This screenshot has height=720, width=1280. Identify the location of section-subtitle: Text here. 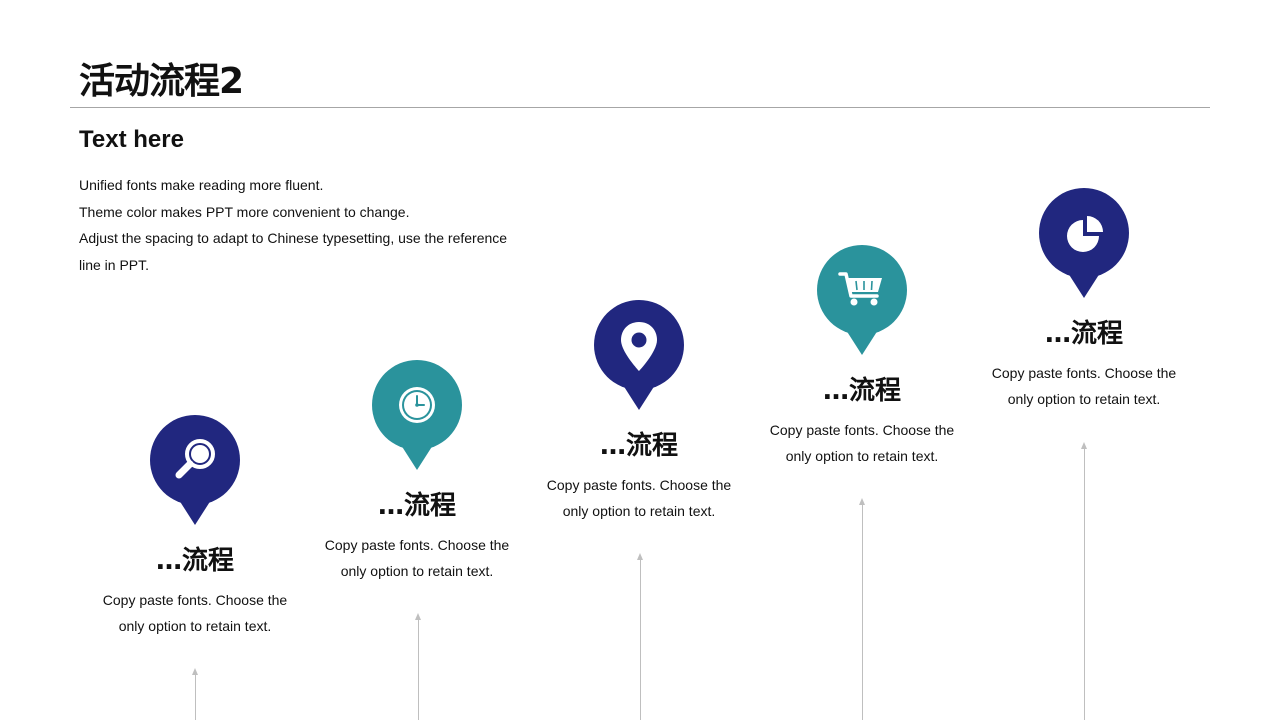
(131, 139).